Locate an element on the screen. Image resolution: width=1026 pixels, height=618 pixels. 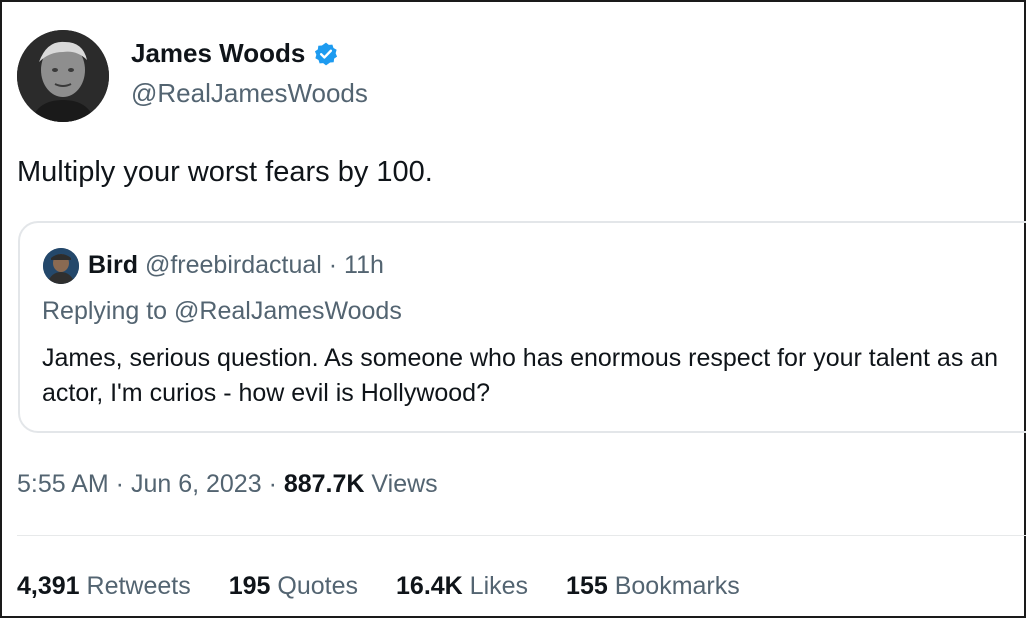
tweet-text: Multiply your worst fears by 100. is located at coordinates (225, 172).